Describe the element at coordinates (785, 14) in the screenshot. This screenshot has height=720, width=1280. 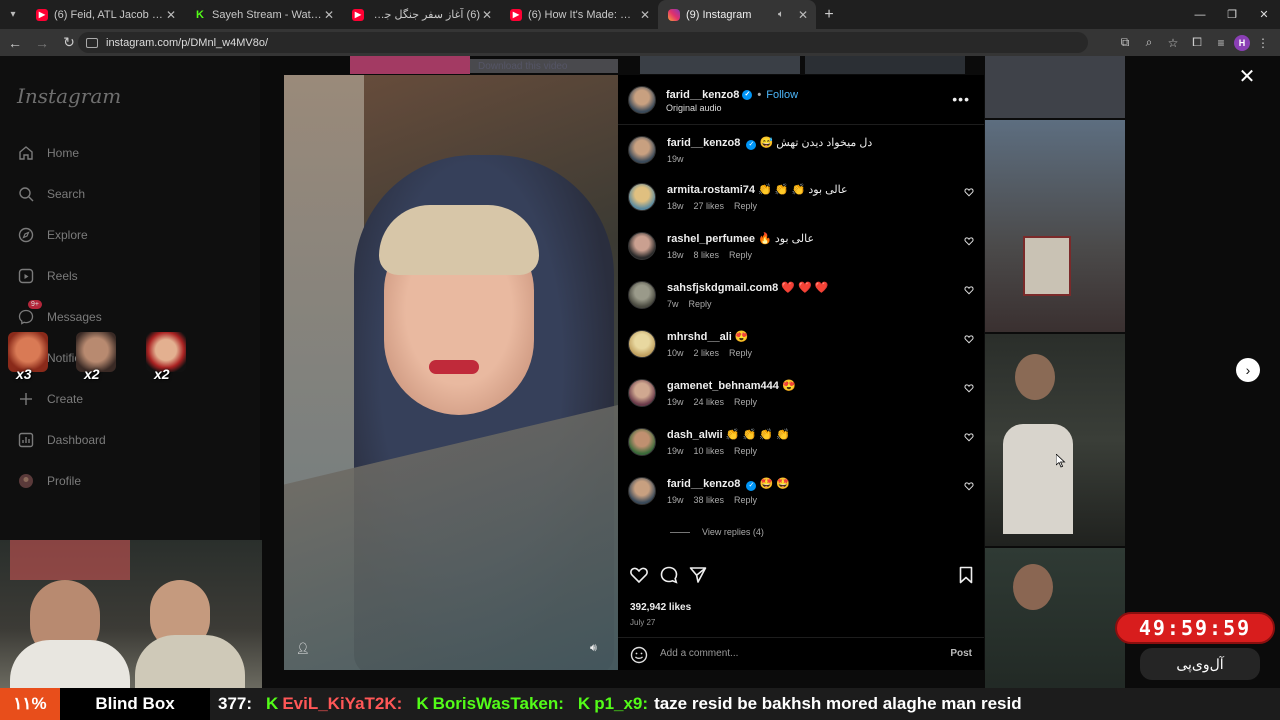
I see `speaker-icon: 🔈︎` at that location.